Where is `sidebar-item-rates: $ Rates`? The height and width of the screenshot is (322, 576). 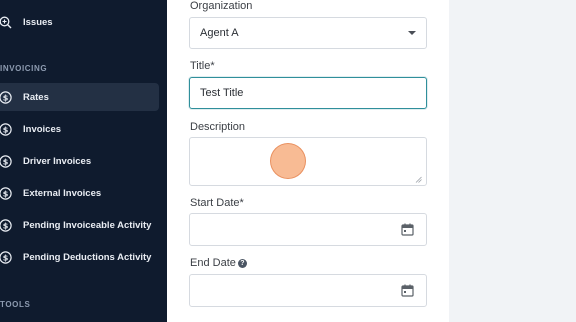
sidebar-item-rates: $ Rates is located at coordinates (79, 97).